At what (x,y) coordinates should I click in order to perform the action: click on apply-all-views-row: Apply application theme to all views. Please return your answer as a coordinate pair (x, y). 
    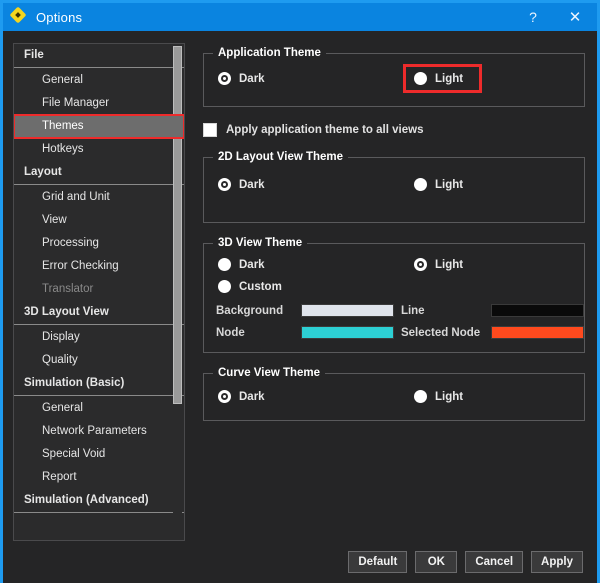
    Looking at the image, I should click on (394, 130).